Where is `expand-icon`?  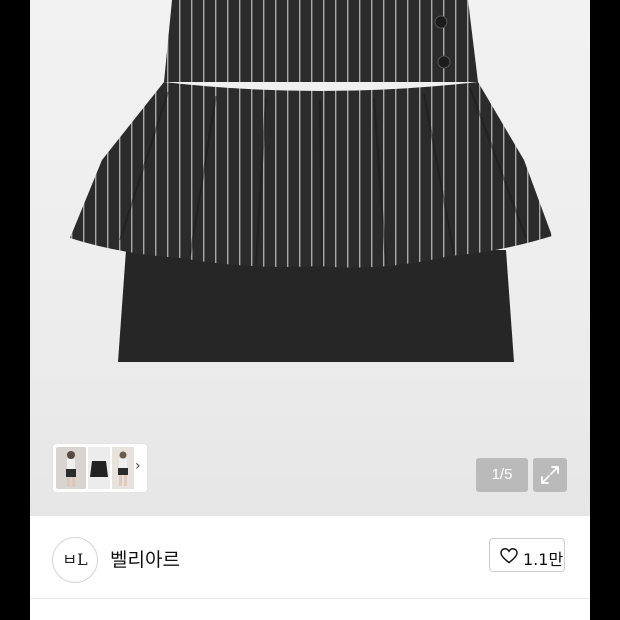
expand-icon is located at coordinates (550, 475).